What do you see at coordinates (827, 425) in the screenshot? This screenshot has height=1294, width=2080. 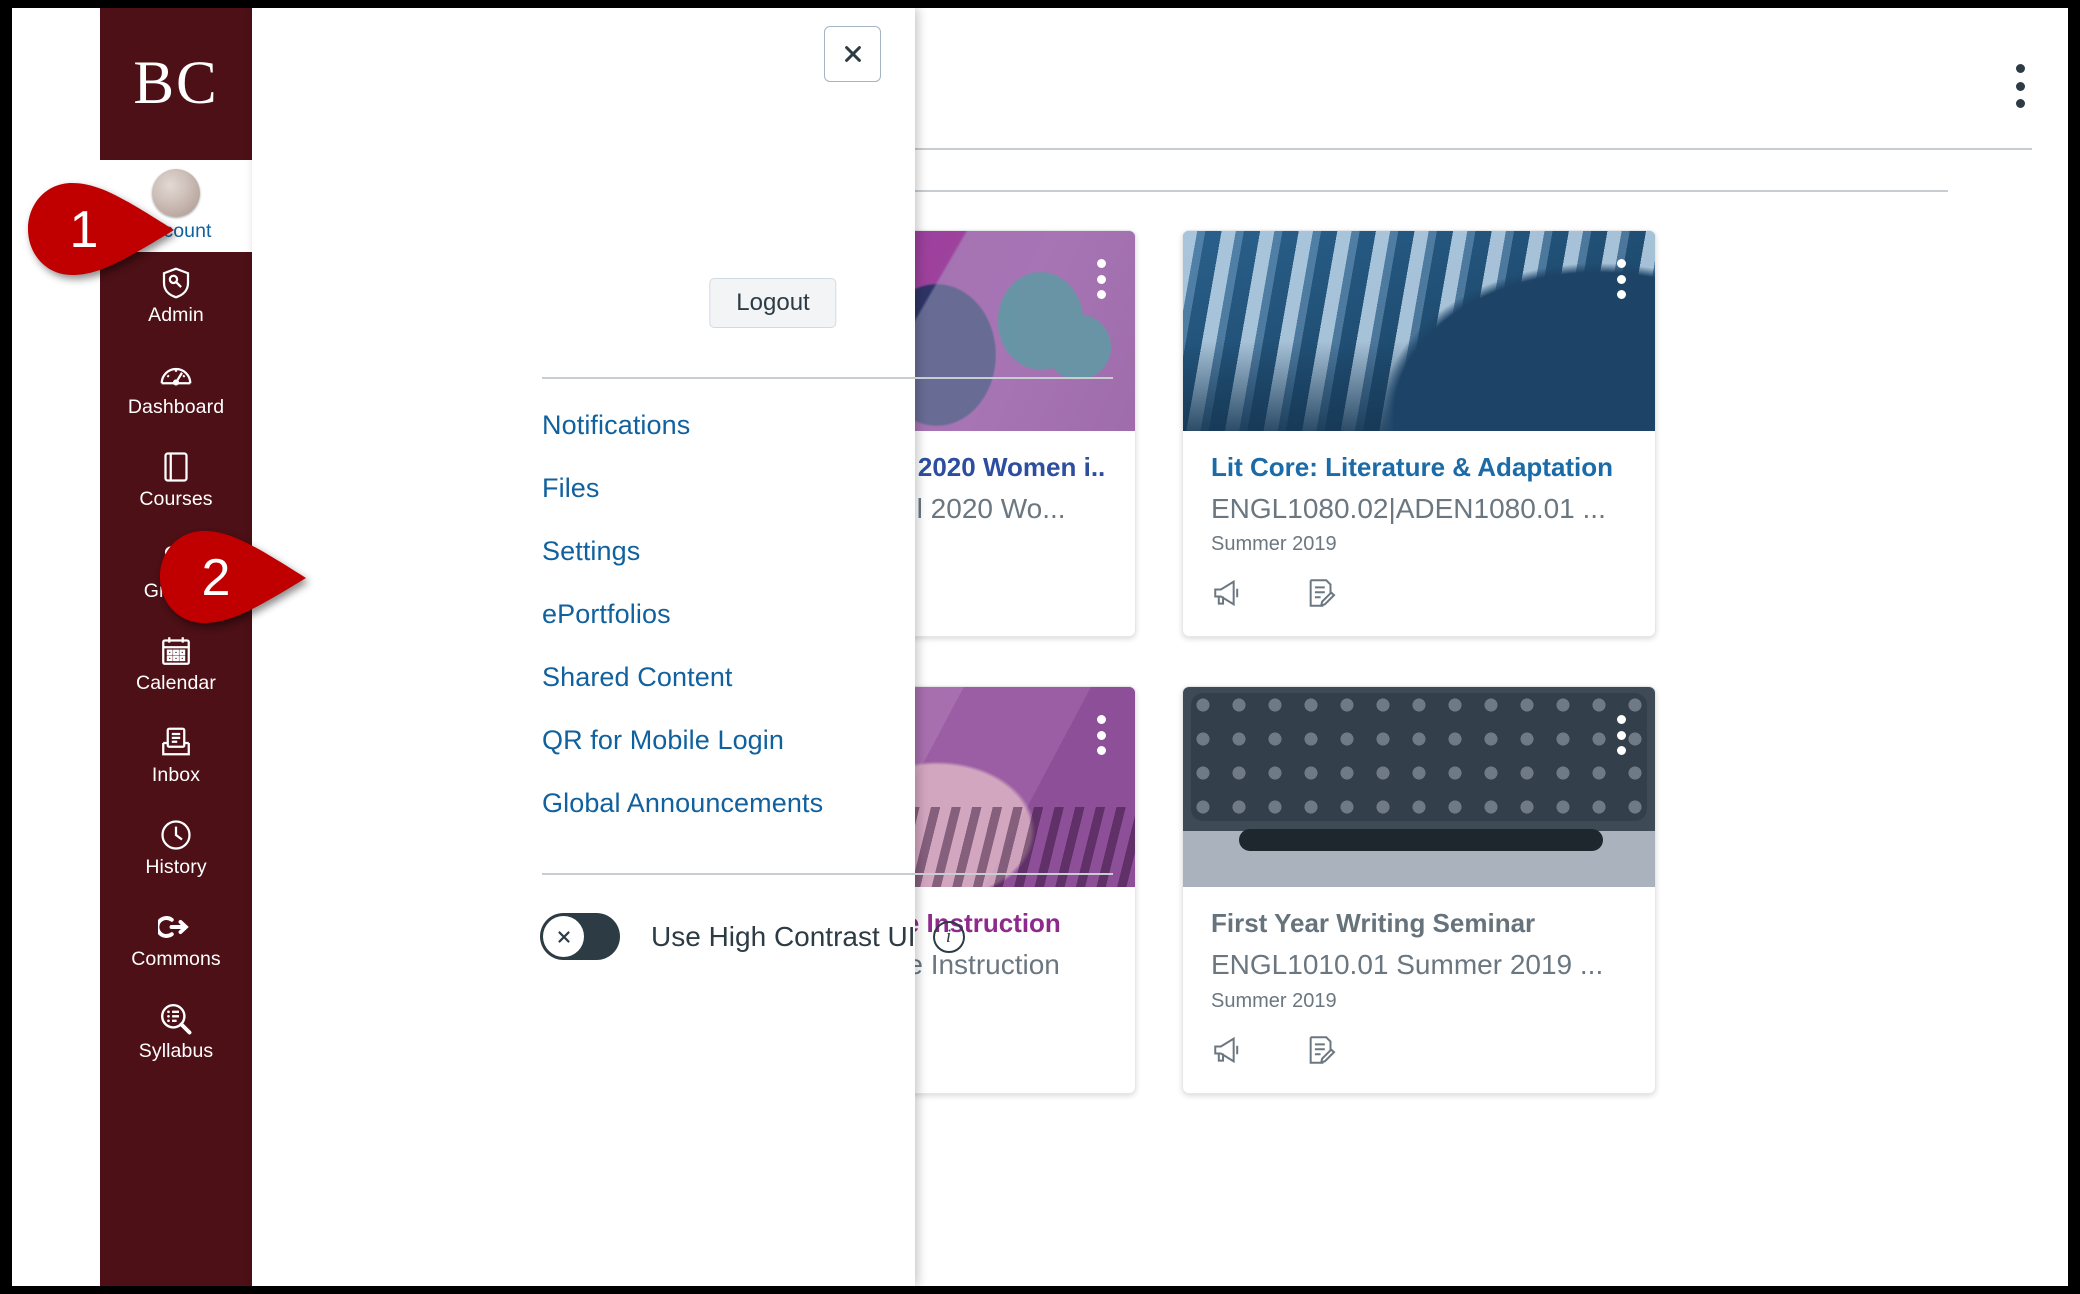 I see `tray-link-notifications: Notifications` at bounding box center [827, 425].